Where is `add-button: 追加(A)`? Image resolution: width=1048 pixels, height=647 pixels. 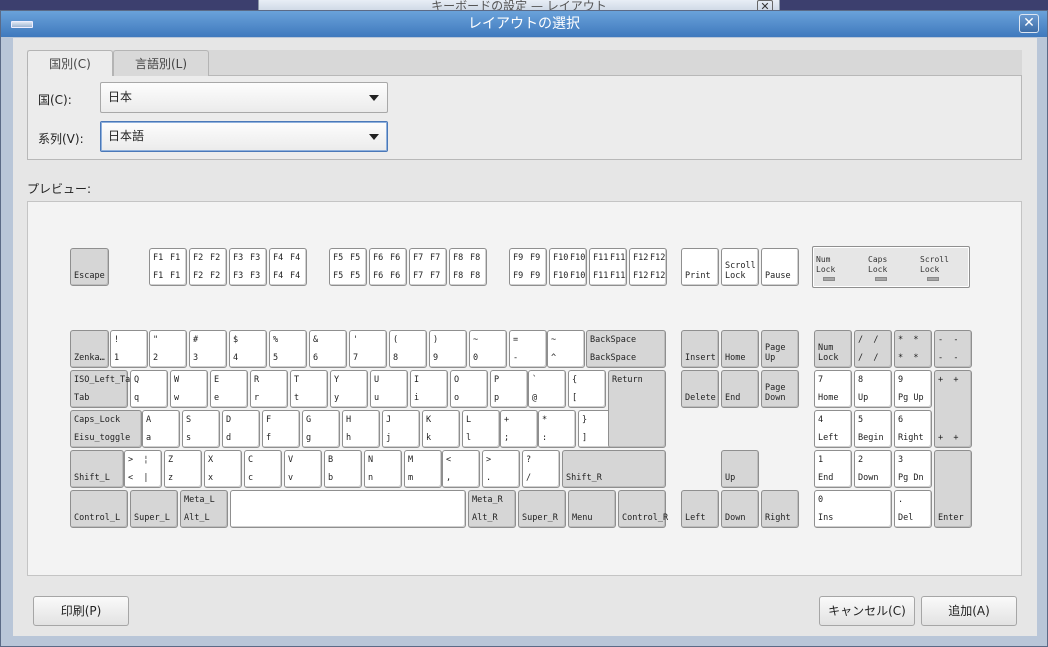
add-button: 追加(A) is located at coordinates (969, 611).